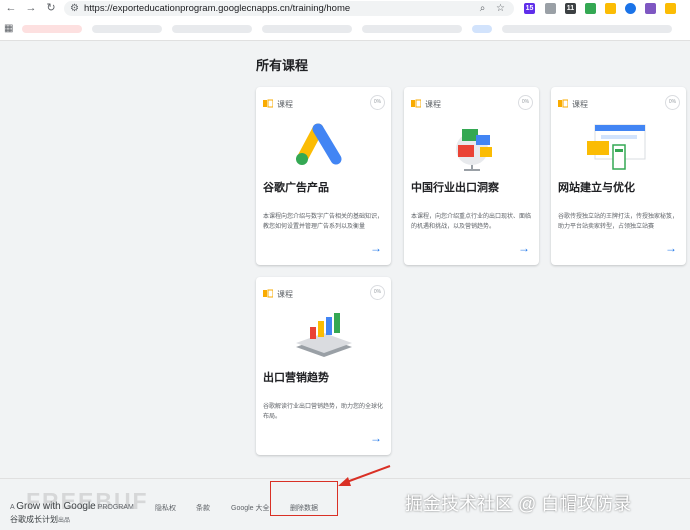 This screenshot has height=530, width=690. What do you see at coordinates (570, 8) in the screenshot?
I see `extension-badge-icon: 11` at bounding box center [570, 8].